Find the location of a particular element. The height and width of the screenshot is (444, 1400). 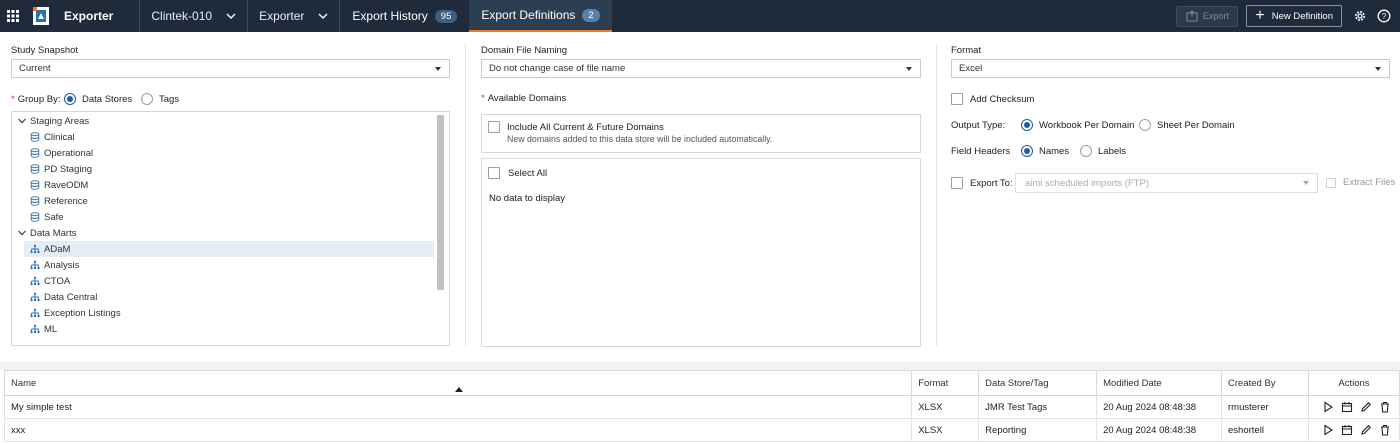

tree-item-ml: ML is located at coordinates (43, 329).